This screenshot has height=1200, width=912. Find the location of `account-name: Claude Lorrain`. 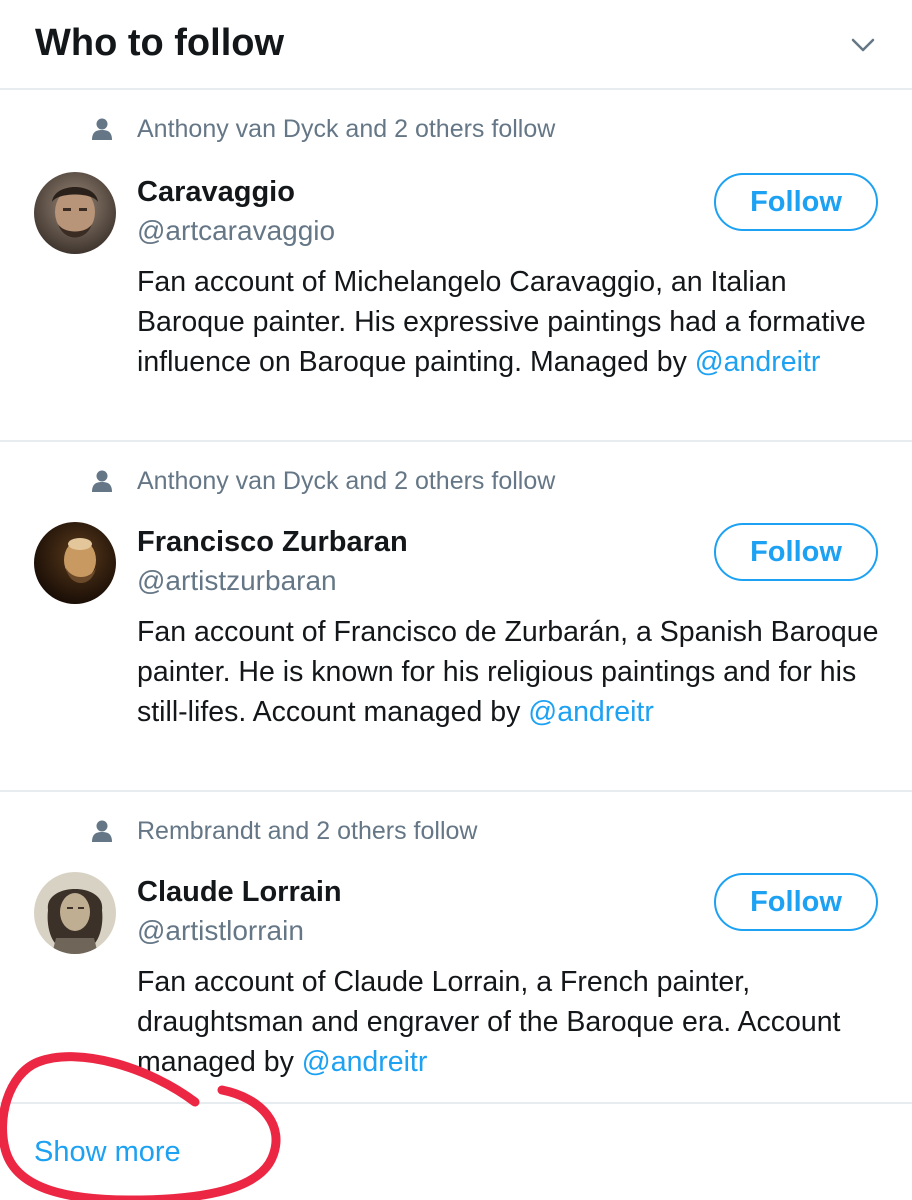

account-name: Claude Lorrain is located at coordinates (239, 892).